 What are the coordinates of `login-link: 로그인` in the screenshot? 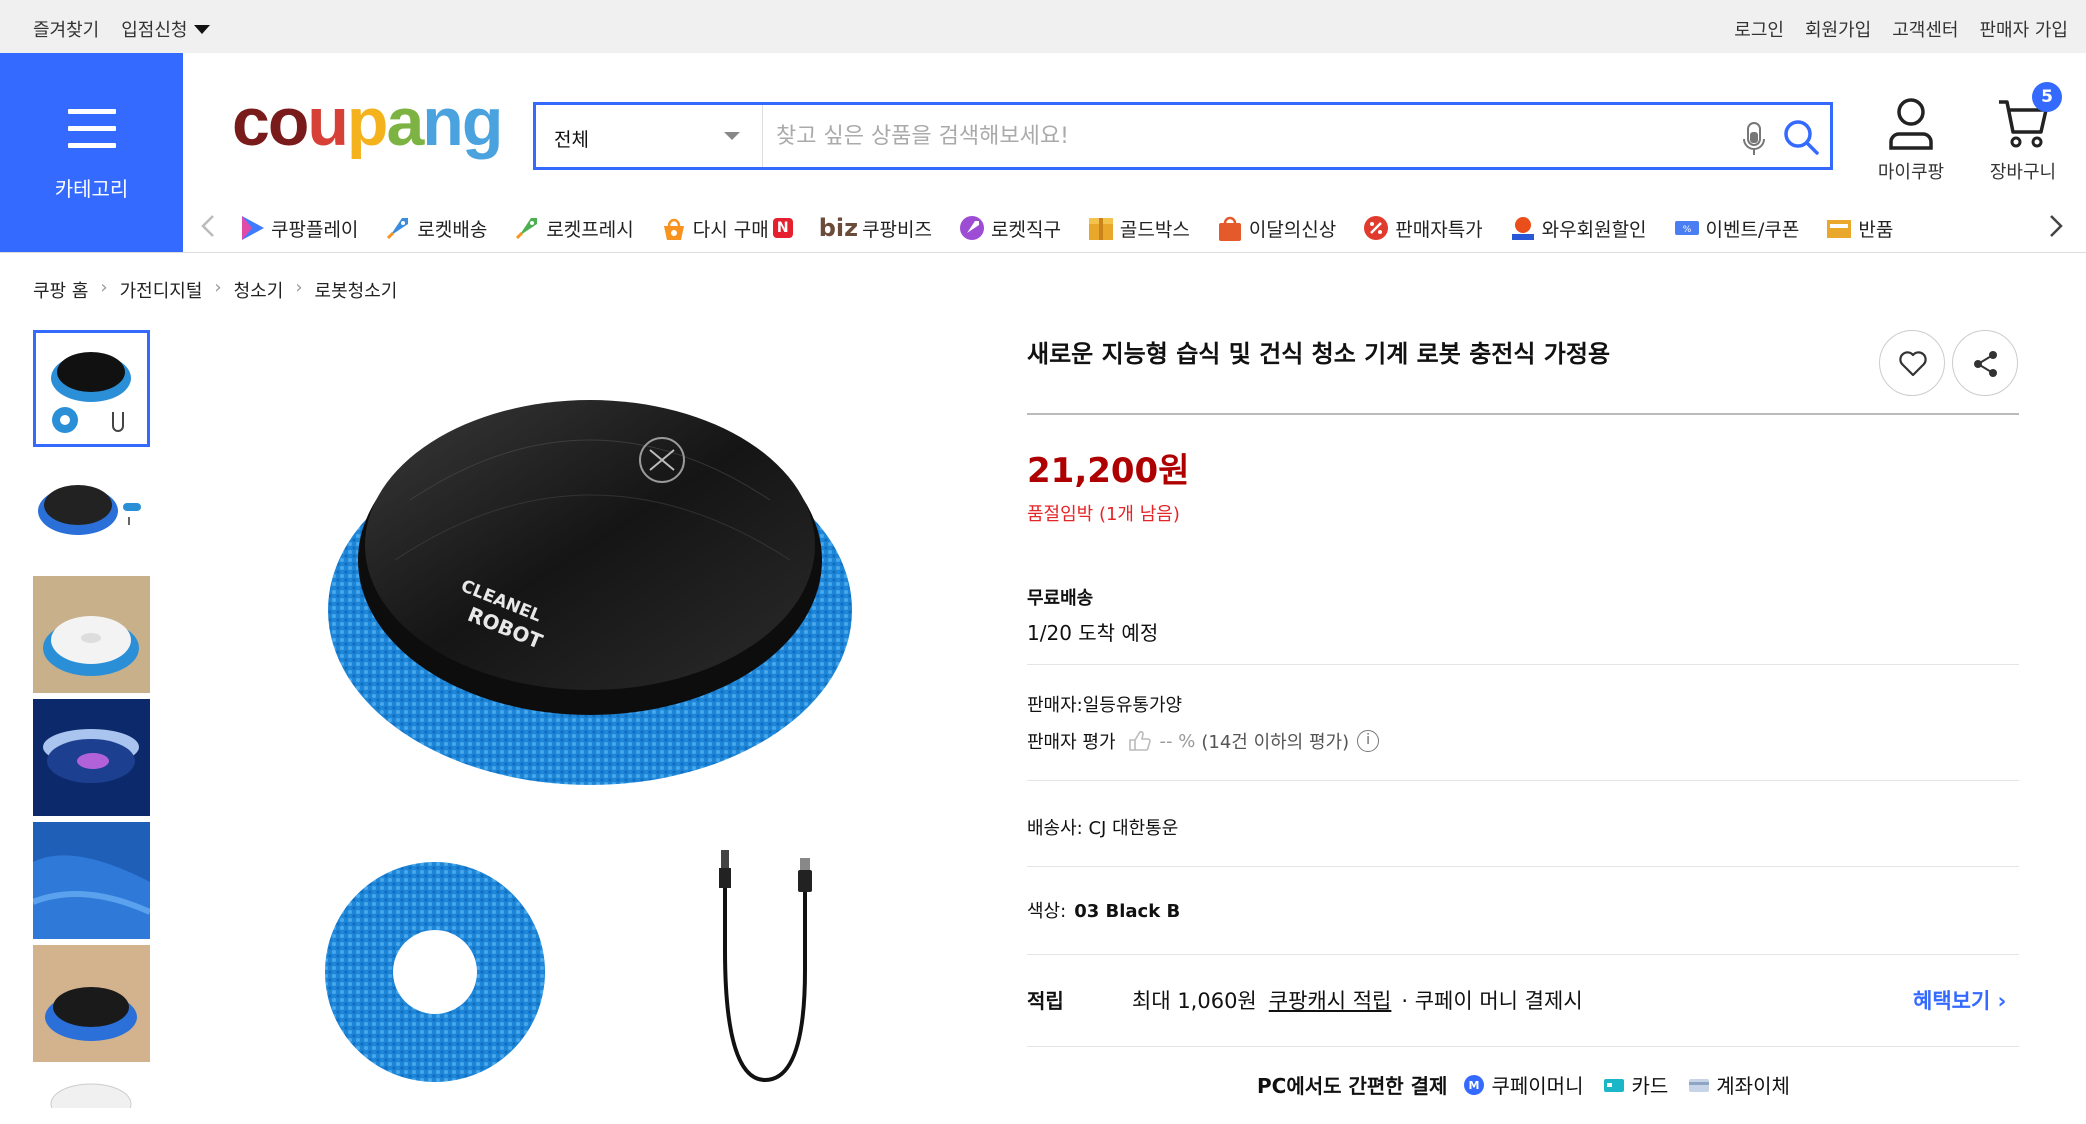 It's located at (1759, 29).